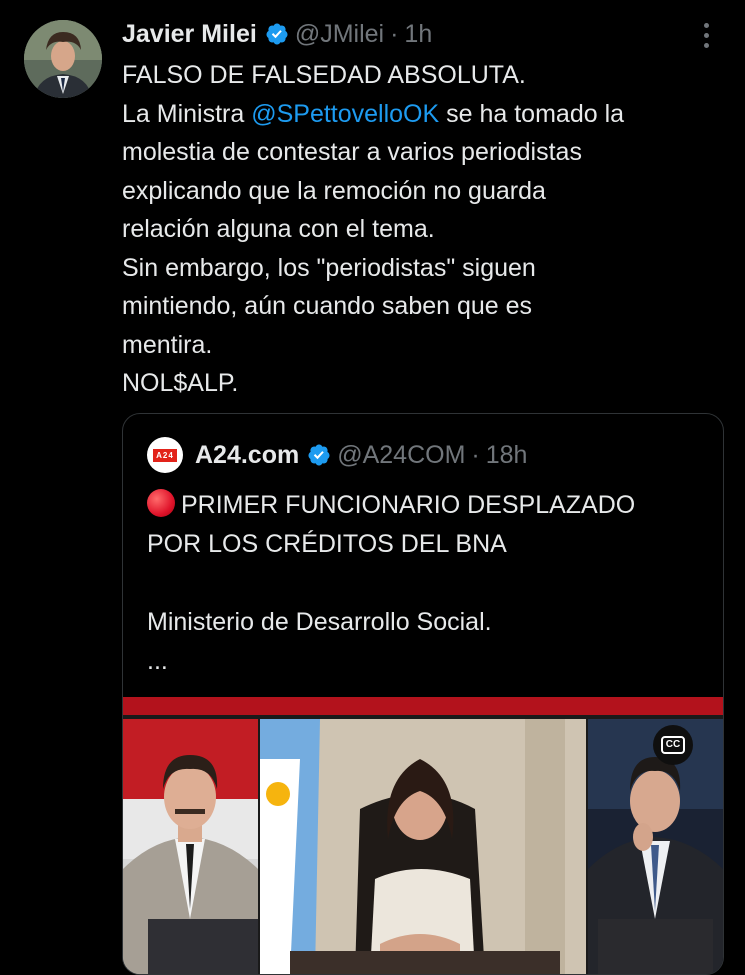 The width and height of the screenshot is (745, 975). What do you see at coordinates (190, 846) in the screenshot?
I see `video-panel-left` at bounding box center [190, 846].